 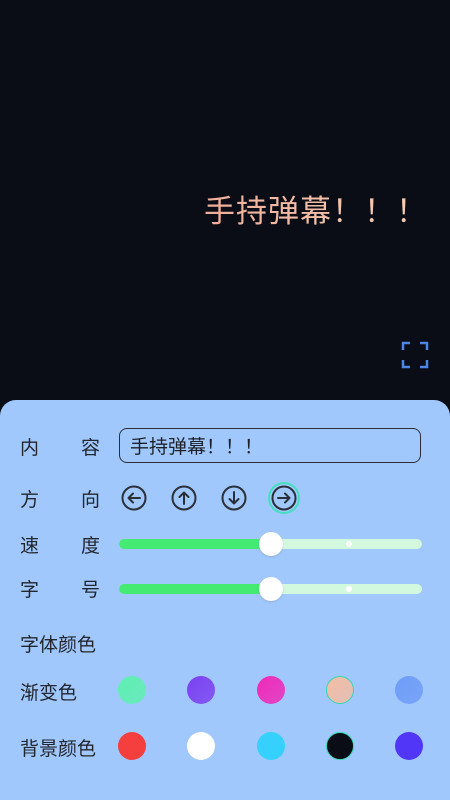 What do you see at coordinates (58, 749) in the screenshot?
I see `background-color-label: 背景颜色` at bounding box center [58, 749].